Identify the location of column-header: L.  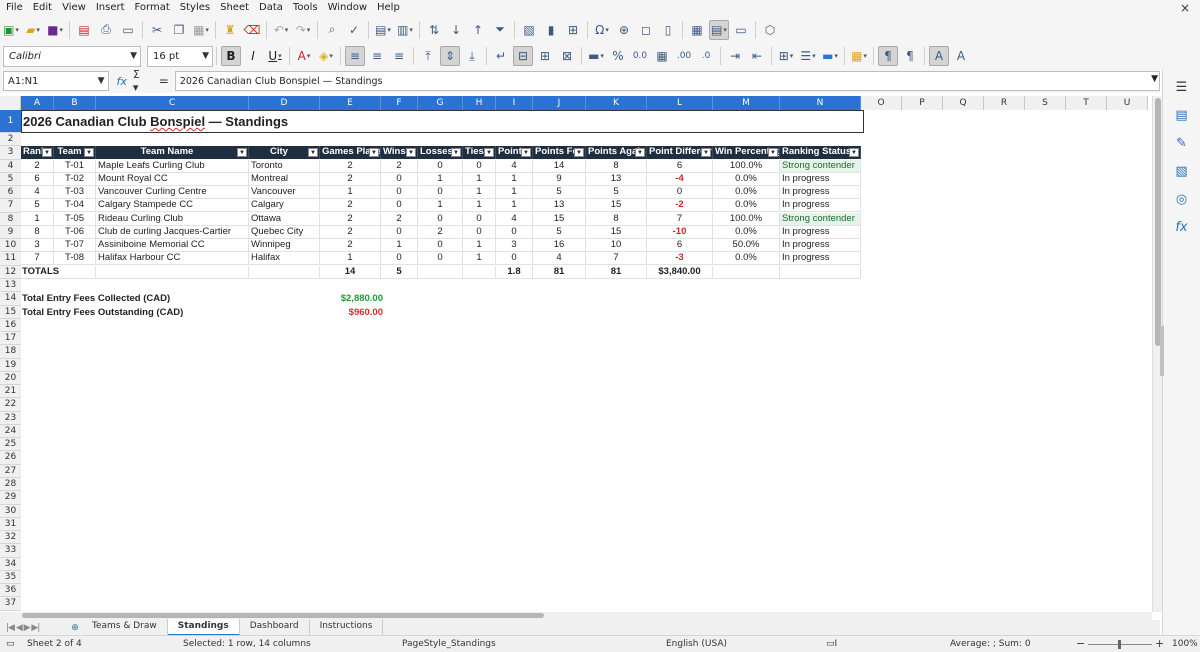
(680, 103).